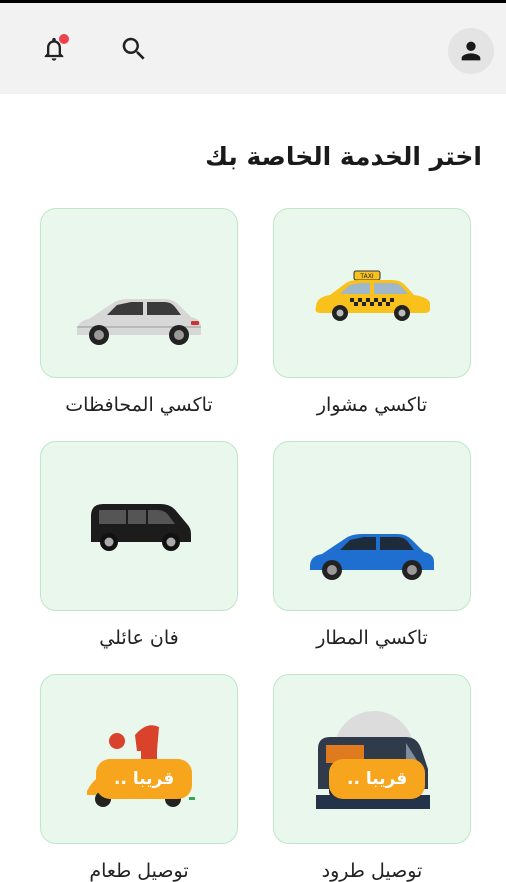 The width and height of the screenshot is (506, 882). I want to click on service-label: توصيل طعام, so click(139, 871).